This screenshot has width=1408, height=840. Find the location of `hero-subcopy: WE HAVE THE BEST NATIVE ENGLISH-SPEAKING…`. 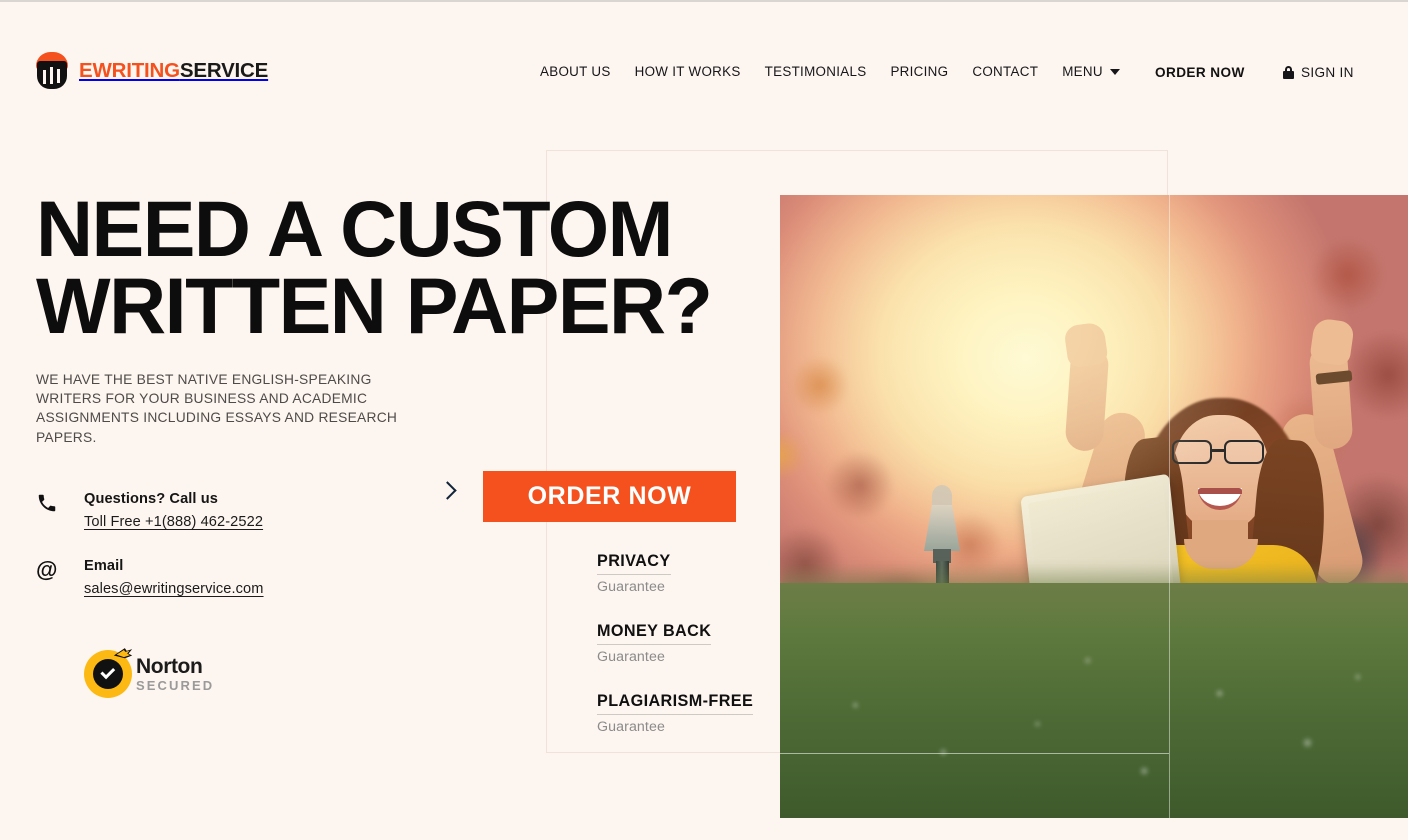

hero-subcopy: WE HAVE THE BEST NATIVE ENGLISH-SPEAKING… is located at coordinates (217, 408).